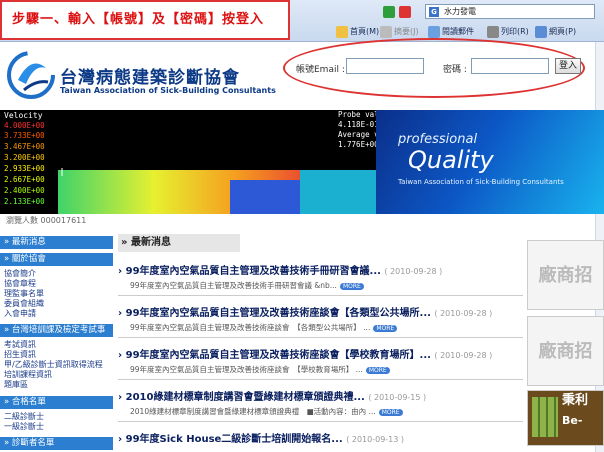 The width and height of the screenshot is (604, 452). I want to click on print-icon, so click(493, 31).